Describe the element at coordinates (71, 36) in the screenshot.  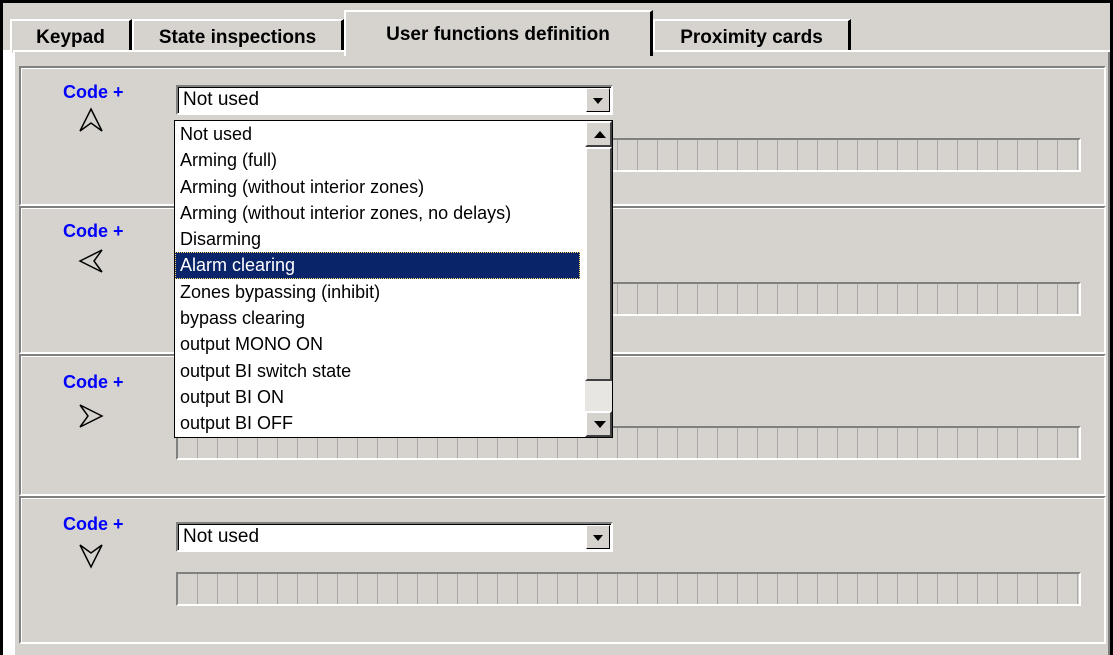
I see `tab-keypad: Keypad` at that location.